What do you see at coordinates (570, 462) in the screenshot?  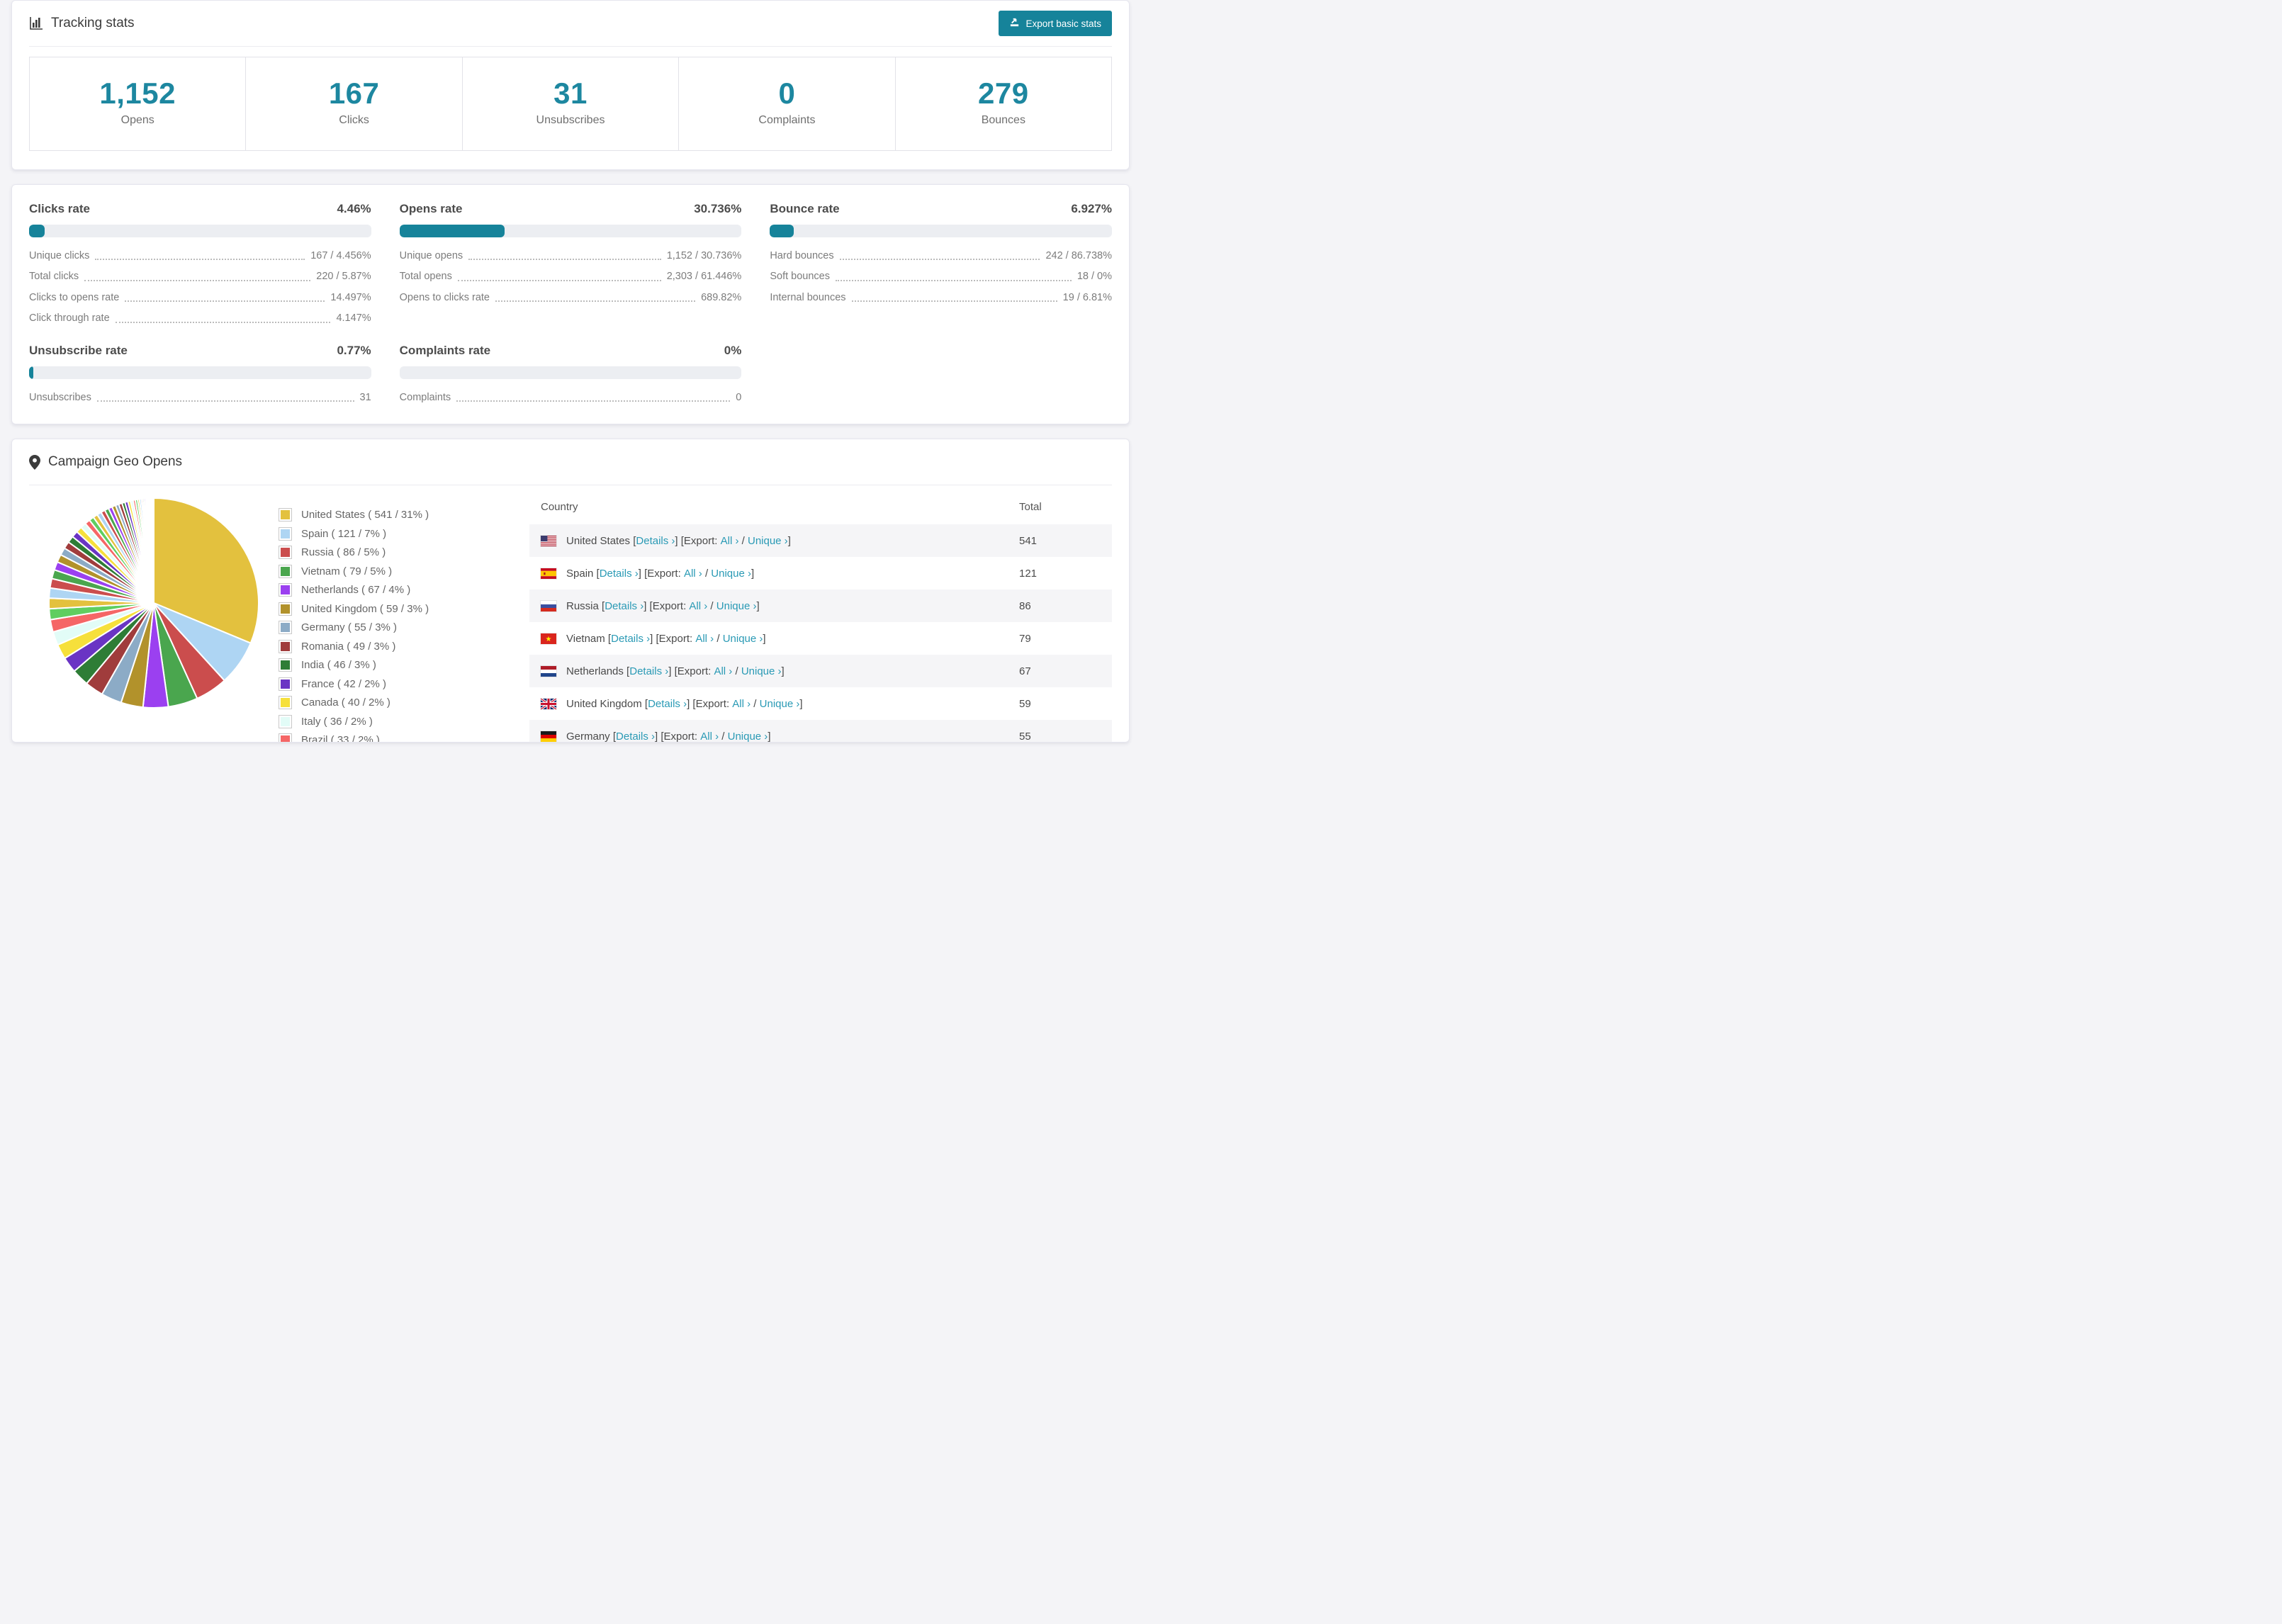 I see `geo-opens-header: Campaign Geo Opens` at bounding box center [570, 462].